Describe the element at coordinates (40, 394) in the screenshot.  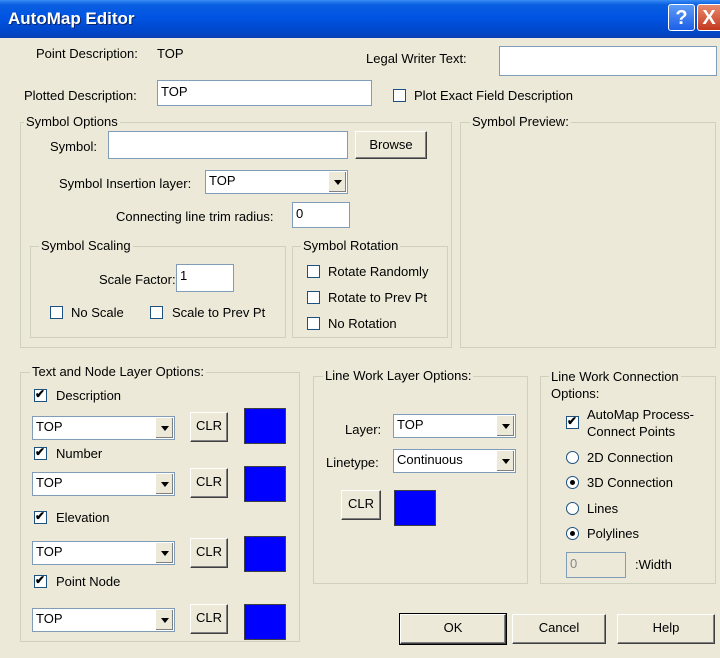
I see `description-checkbox` at that location.